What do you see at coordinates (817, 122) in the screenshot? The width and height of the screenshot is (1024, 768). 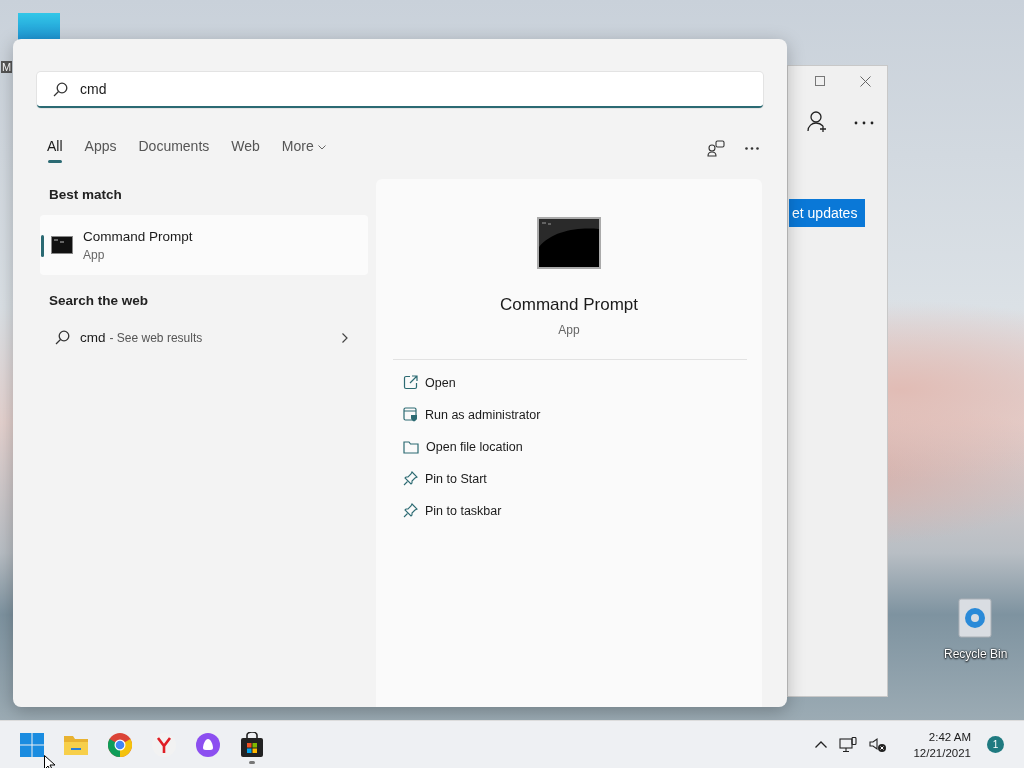 I see `add-person-icon` at bounding box center [817, 122].